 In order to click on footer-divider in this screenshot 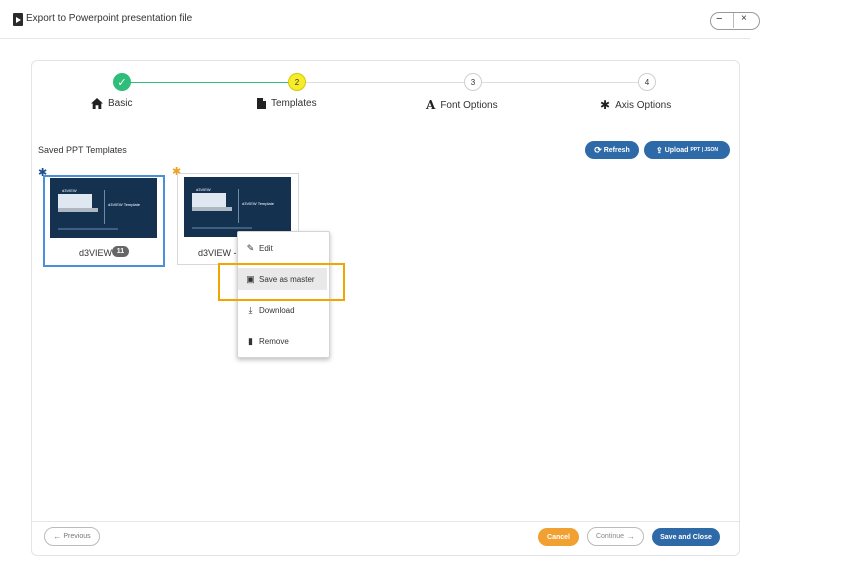, I will do `click(385, 521)`.